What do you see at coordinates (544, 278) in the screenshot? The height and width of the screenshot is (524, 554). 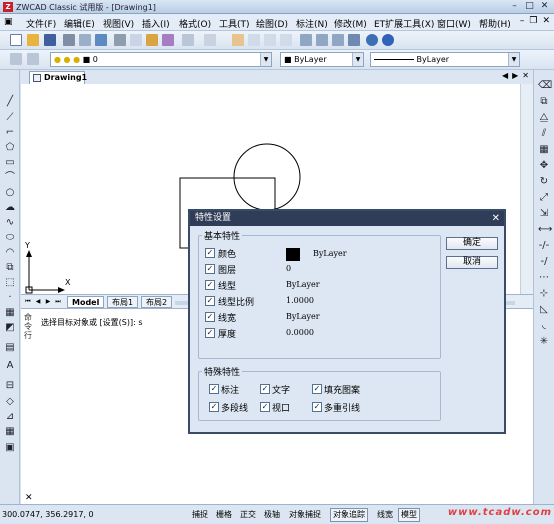 I see `break-icon: ⋯` at bounding box center [544, 278].